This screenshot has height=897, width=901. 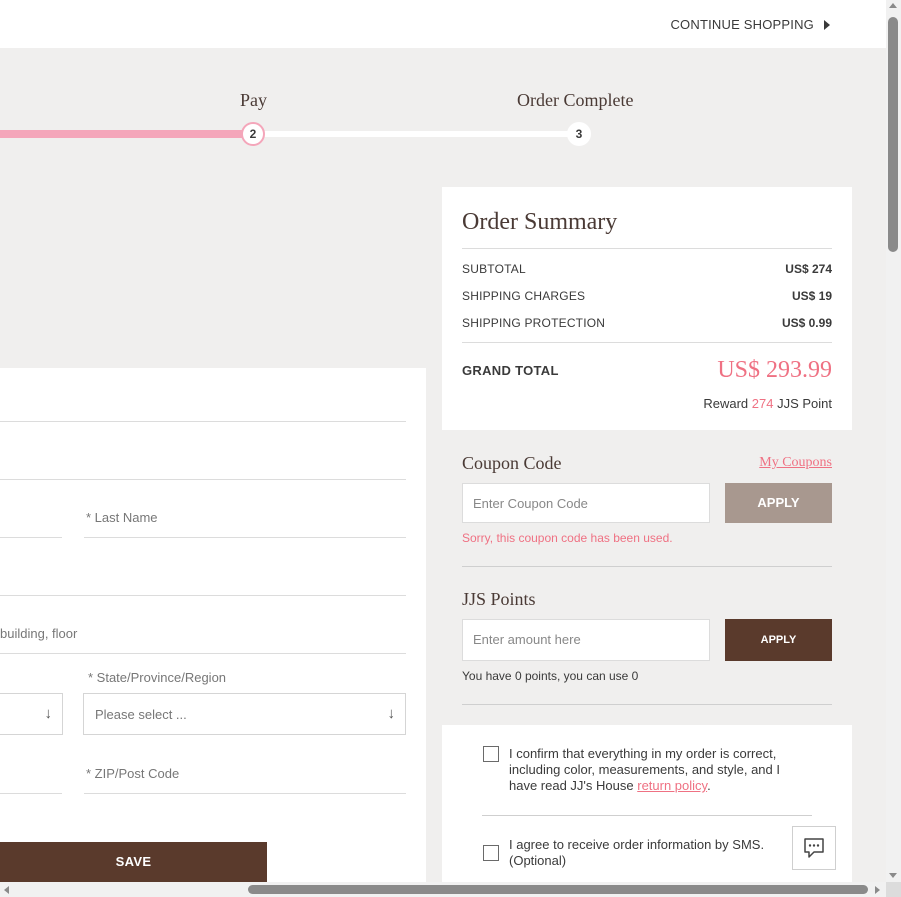 I want to click on points-input: Enter amount here, so click(x=586, y=640).